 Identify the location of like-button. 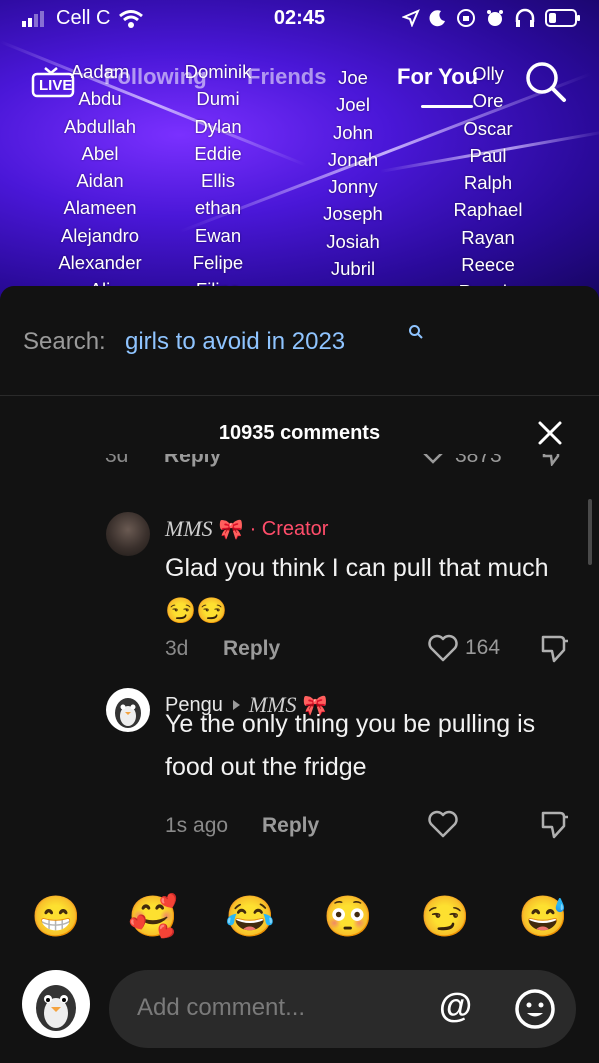
(443, 824).